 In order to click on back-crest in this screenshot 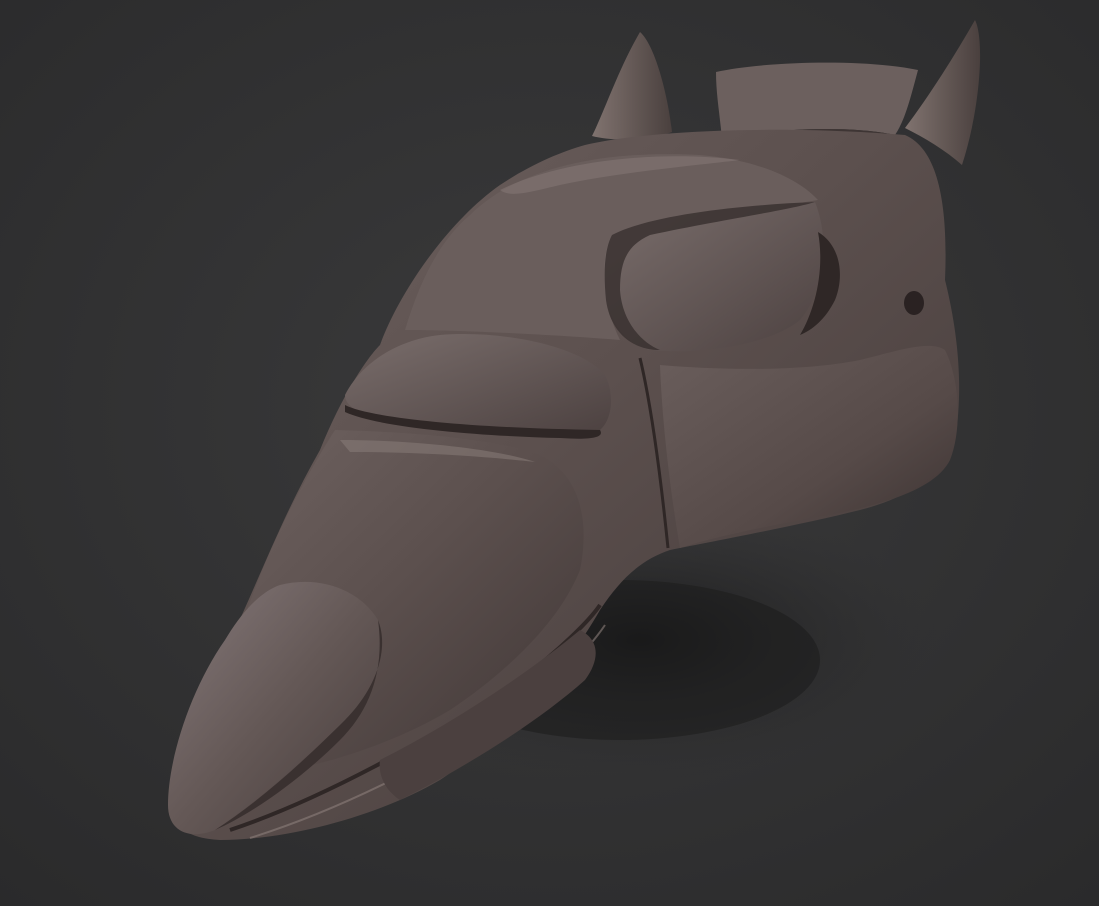, I will do `click(817, 101)`.